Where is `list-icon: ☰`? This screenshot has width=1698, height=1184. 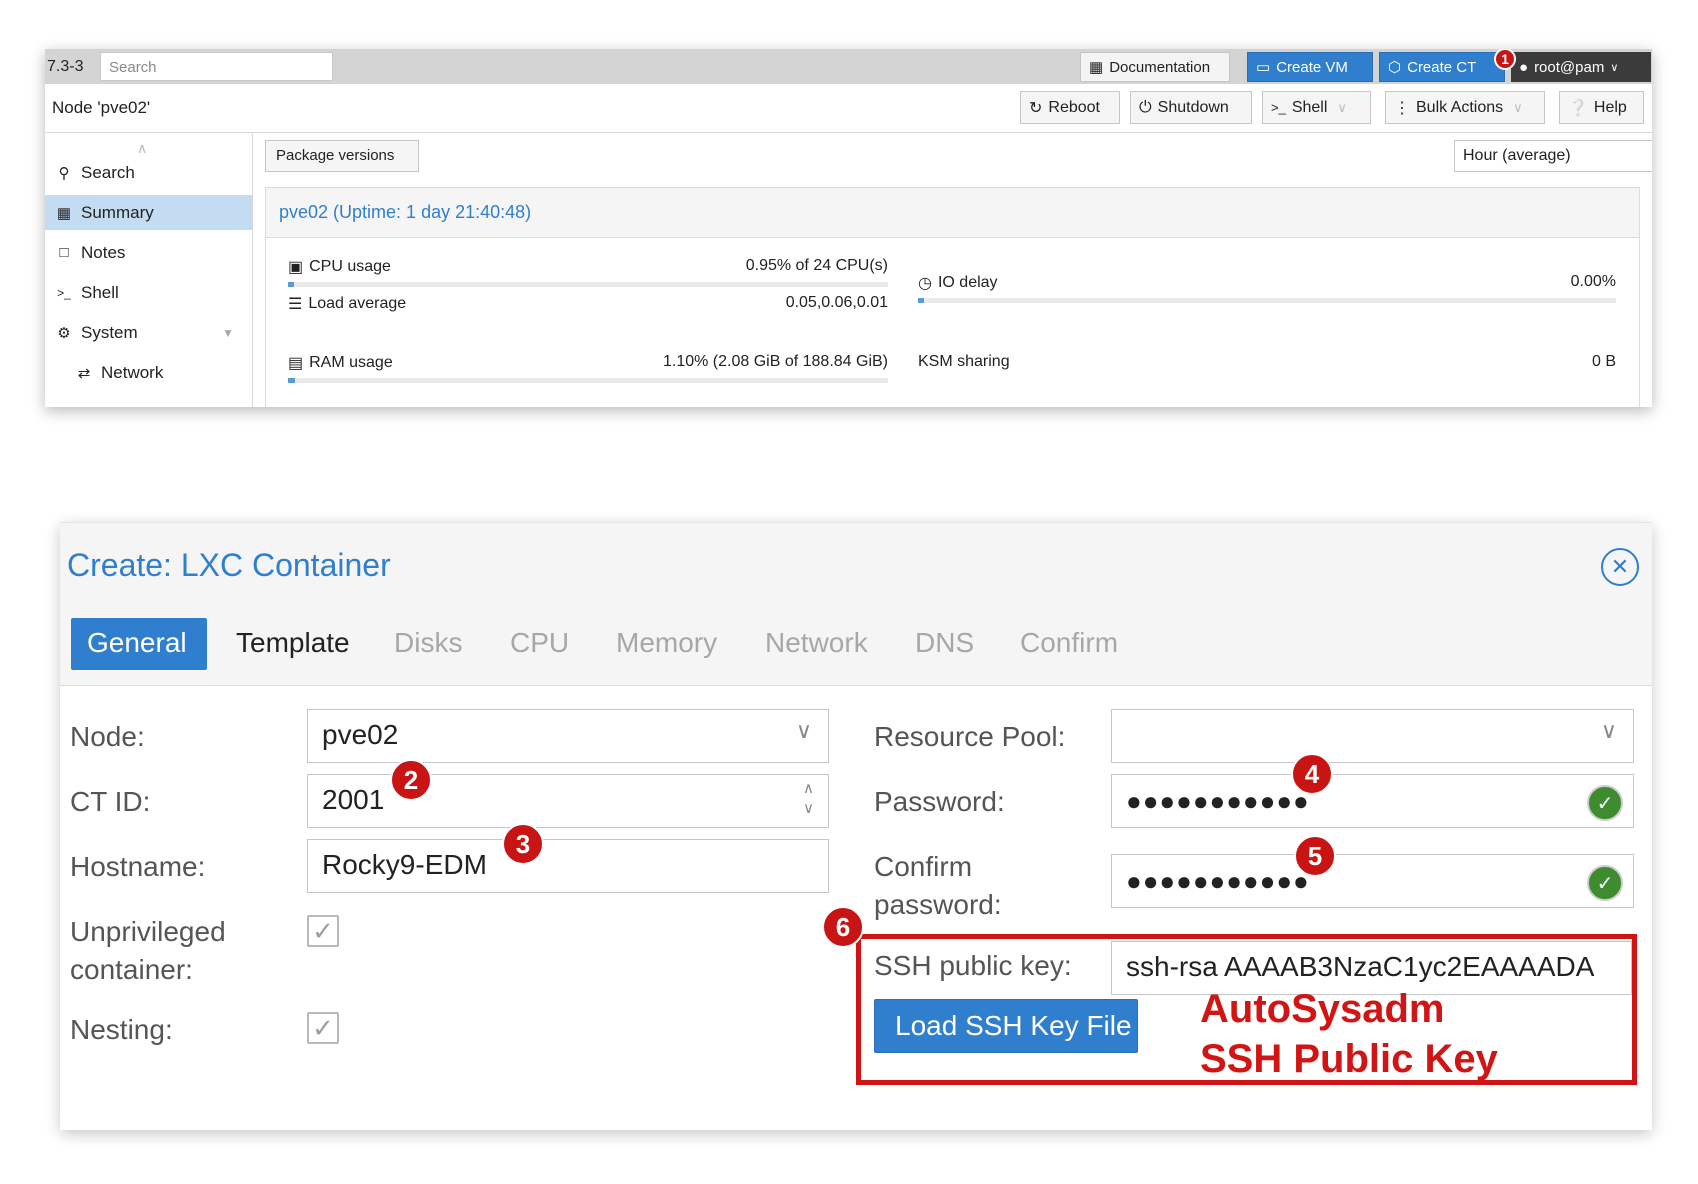
list-icon: ☰ is located at coordinates (295, 304).